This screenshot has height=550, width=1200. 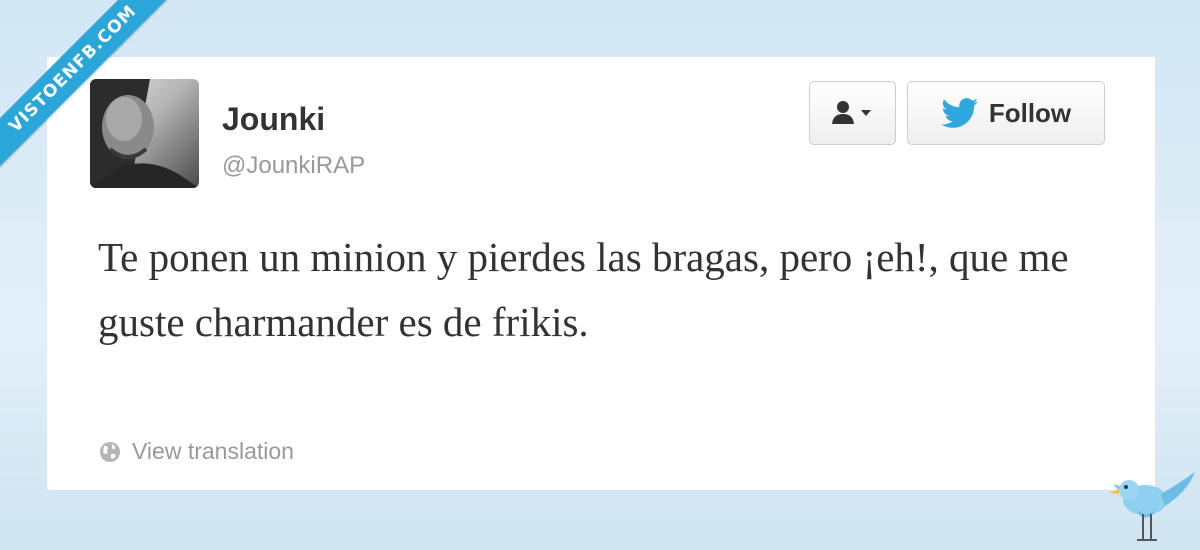 I want to click on user-dropdown-icon, so click(x=851, y=112).